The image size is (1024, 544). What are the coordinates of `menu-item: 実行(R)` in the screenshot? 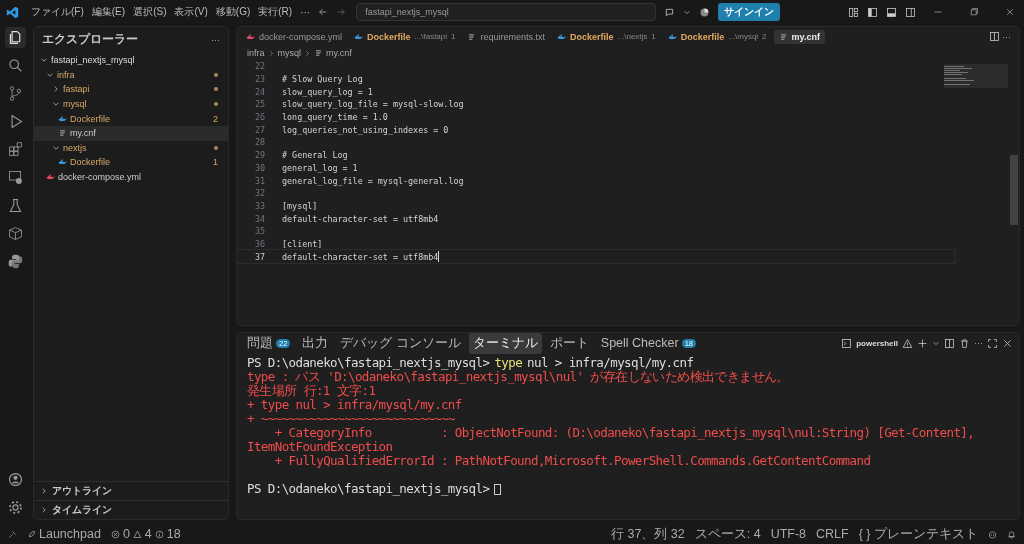 It's located at (275, 12).